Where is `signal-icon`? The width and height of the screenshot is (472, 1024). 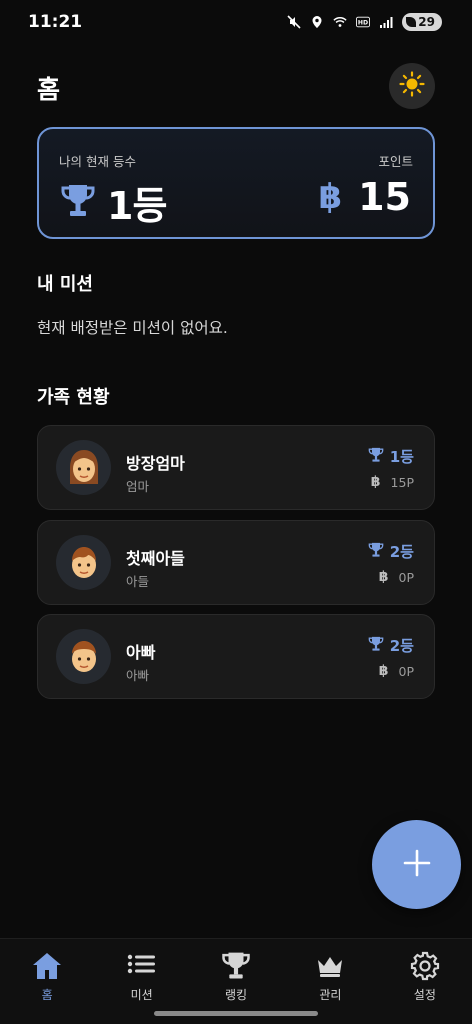
signal-icon is located at coordinates (386, 22).